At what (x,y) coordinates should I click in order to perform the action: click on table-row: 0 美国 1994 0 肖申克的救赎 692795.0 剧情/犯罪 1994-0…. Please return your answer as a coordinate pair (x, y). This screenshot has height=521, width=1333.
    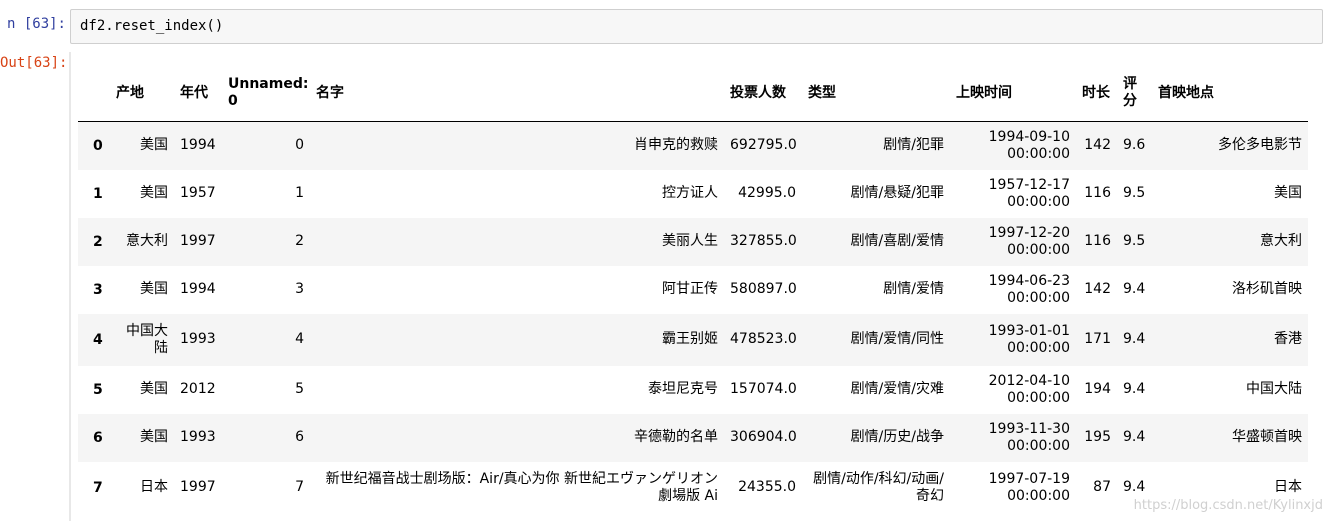
    Looking at the image, I should click on (693, 145).